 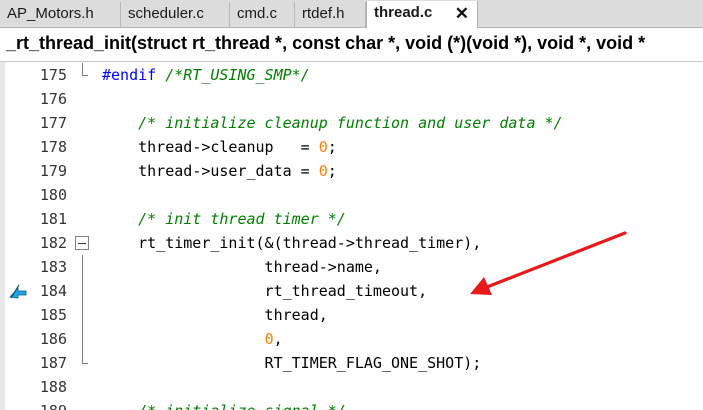 I want to click on code-token: thread->cleanup =, so click(x=210, y=147).